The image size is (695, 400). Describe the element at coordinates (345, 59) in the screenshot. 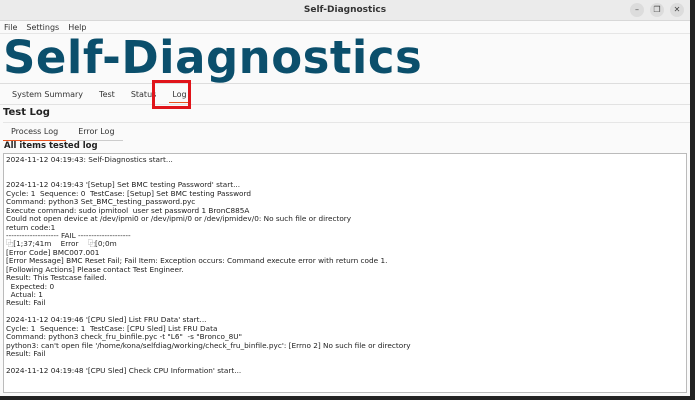

I see `app-title: Self-Diagnostics` at that location.